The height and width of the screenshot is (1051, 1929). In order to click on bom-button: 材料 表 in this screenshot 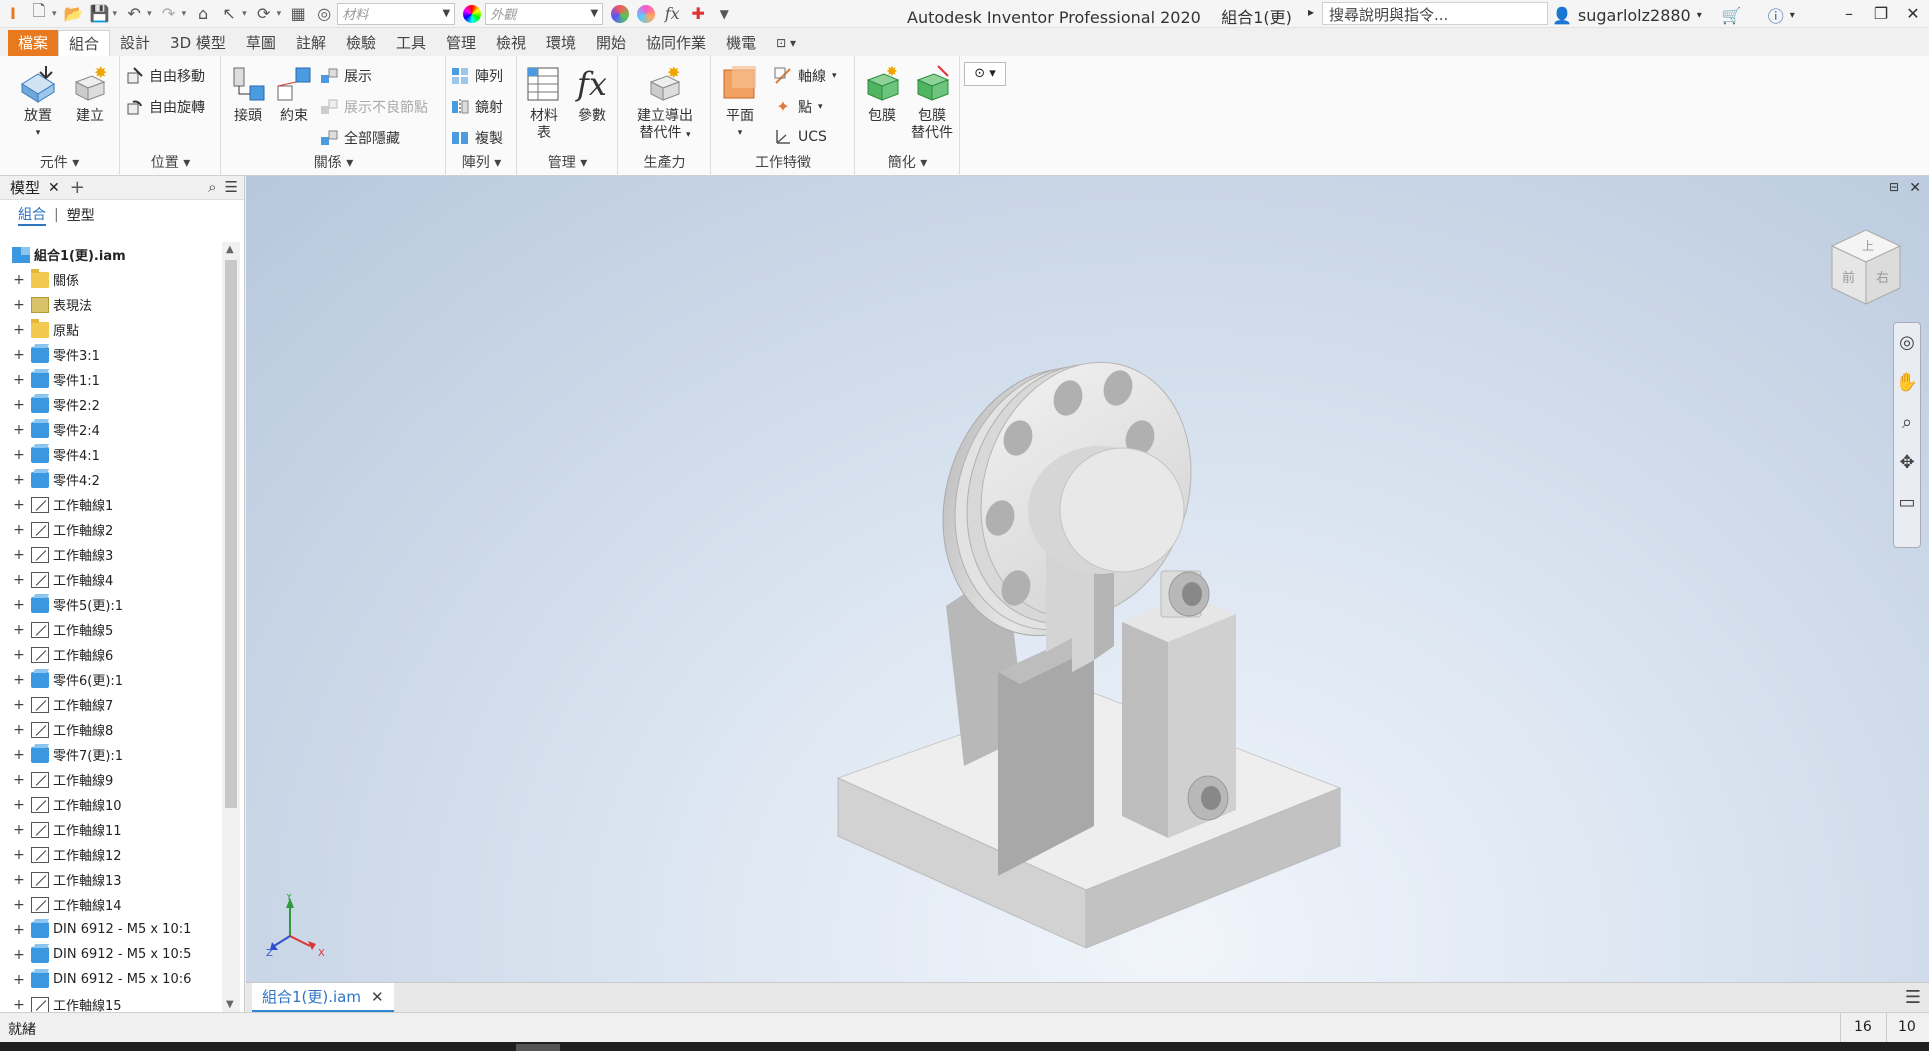, I will do `click(544, 103)`.